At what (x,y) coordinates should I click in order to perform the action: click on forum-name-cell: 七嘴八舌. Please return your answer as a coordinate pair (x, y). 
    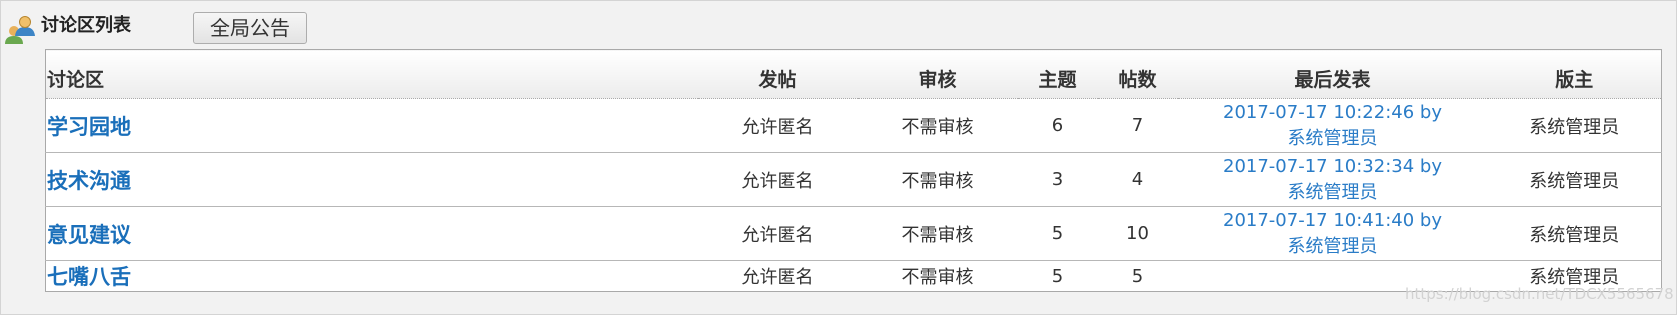
    Looking at the image, I should click on (371, 276).